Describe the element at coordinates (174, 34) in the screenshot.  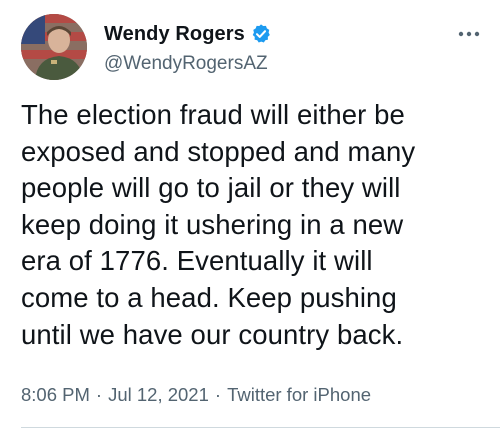
I see `display-name: Wendy Rogers` at that location.